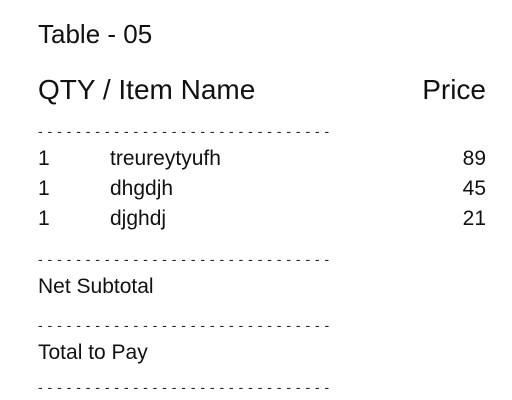  Describe the element at coordinates (142, 188) in the screenshot. I see `item-name: dhgdjh` at that location.